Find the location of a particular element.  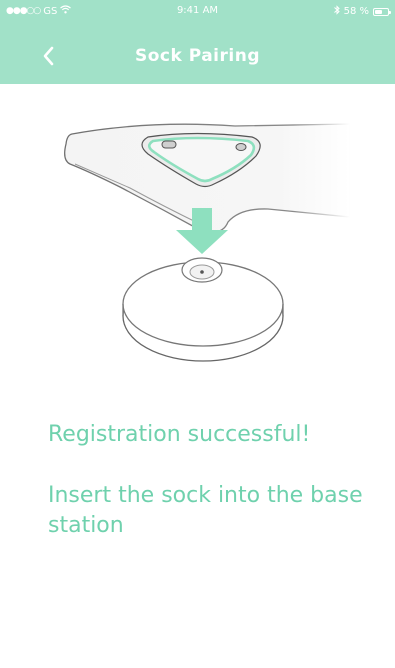

status-right: 58 % is located at coordinates (362, 11).